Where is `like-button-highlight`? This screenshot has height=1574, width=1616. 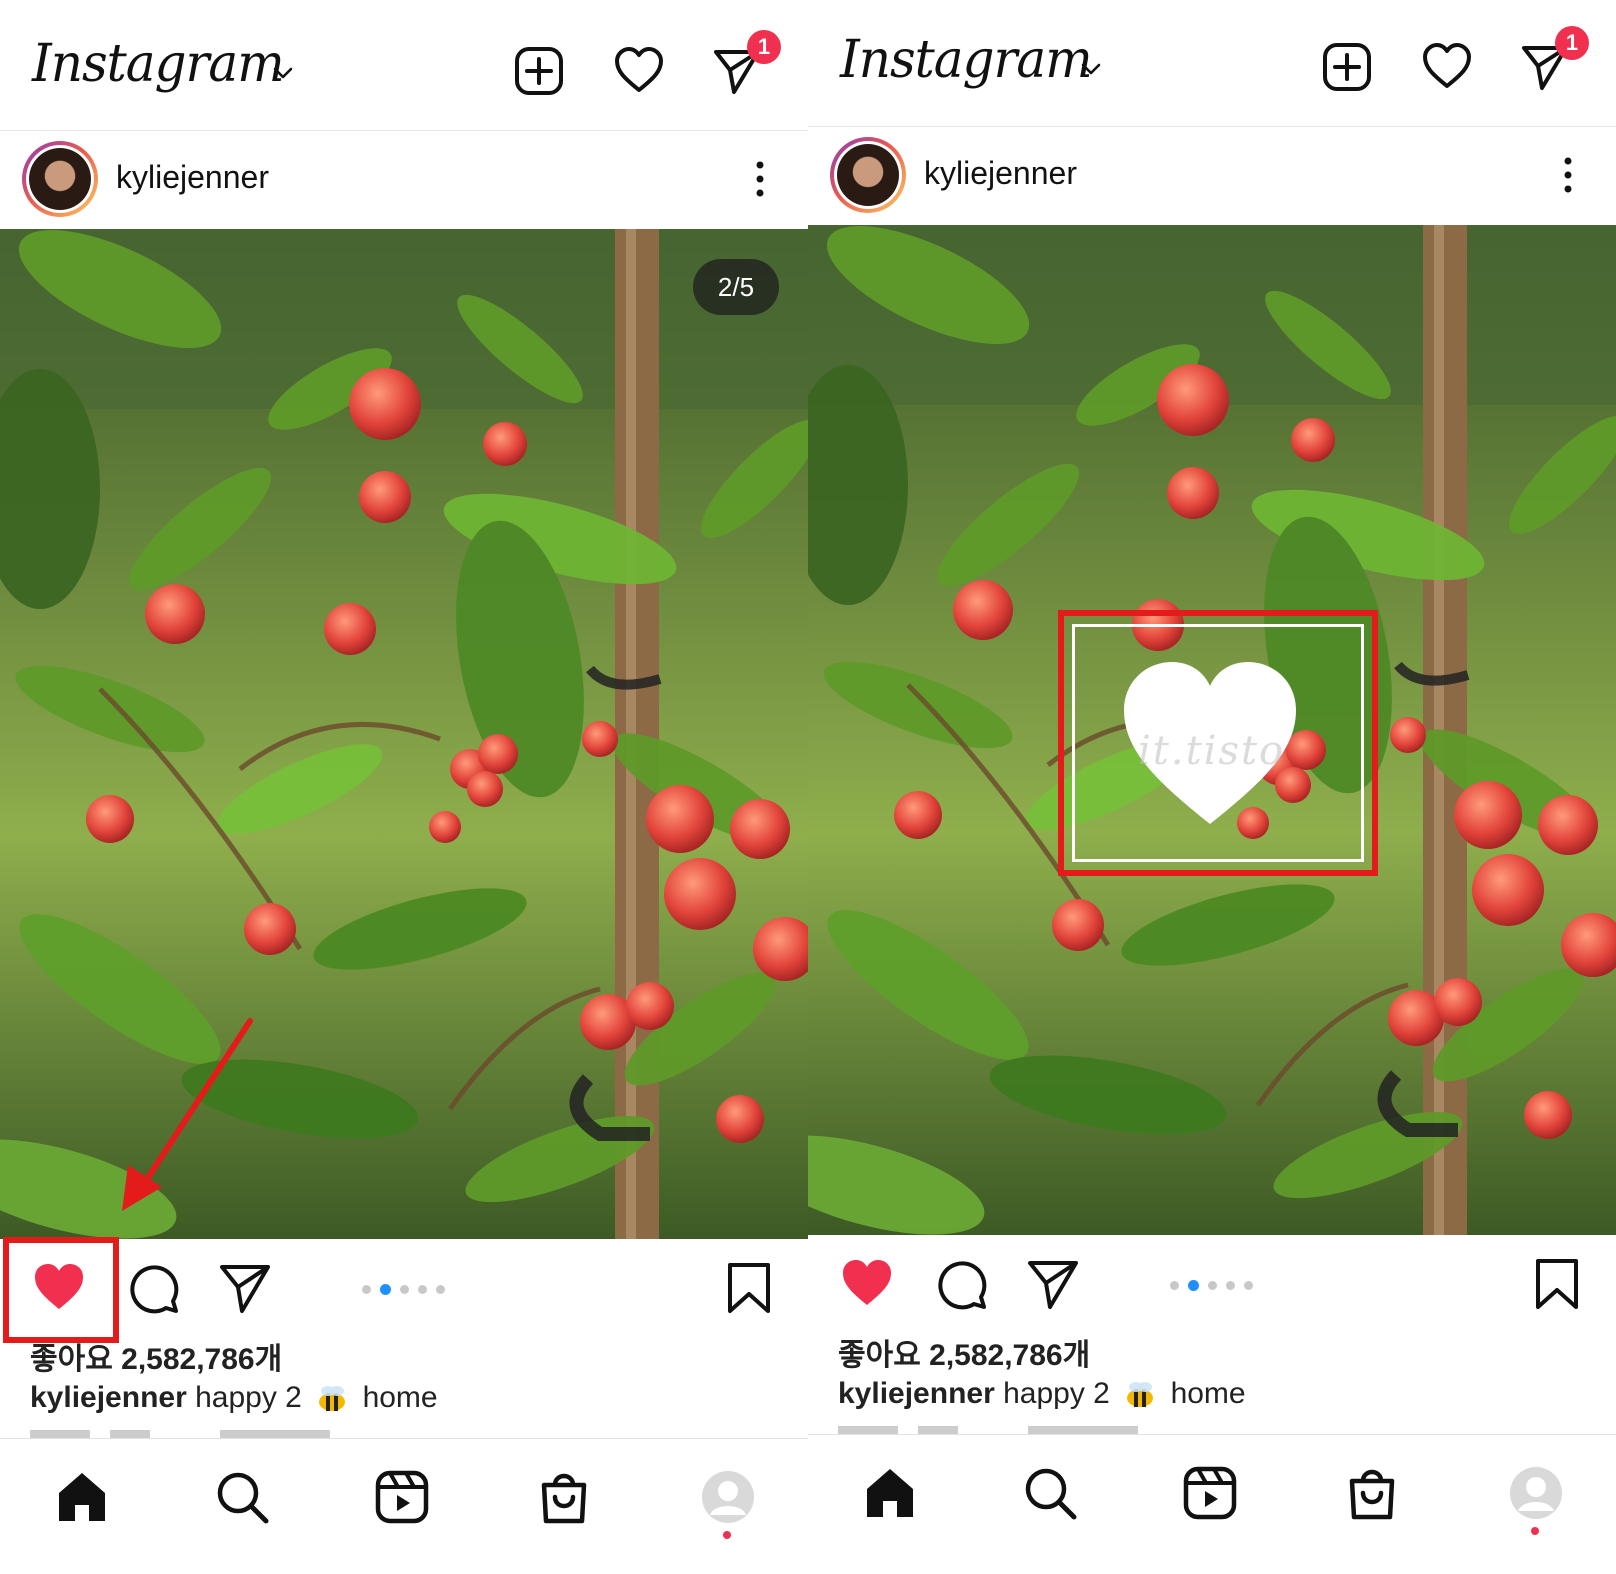 like-button-highlight is located at coordinates (61, 1290).